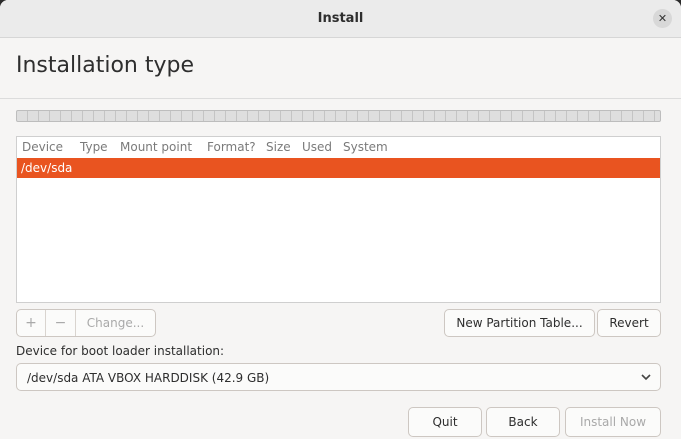  Describe the element at coordinates (365, 147) in the screenshot. I see `column-header-system: System` at that location.